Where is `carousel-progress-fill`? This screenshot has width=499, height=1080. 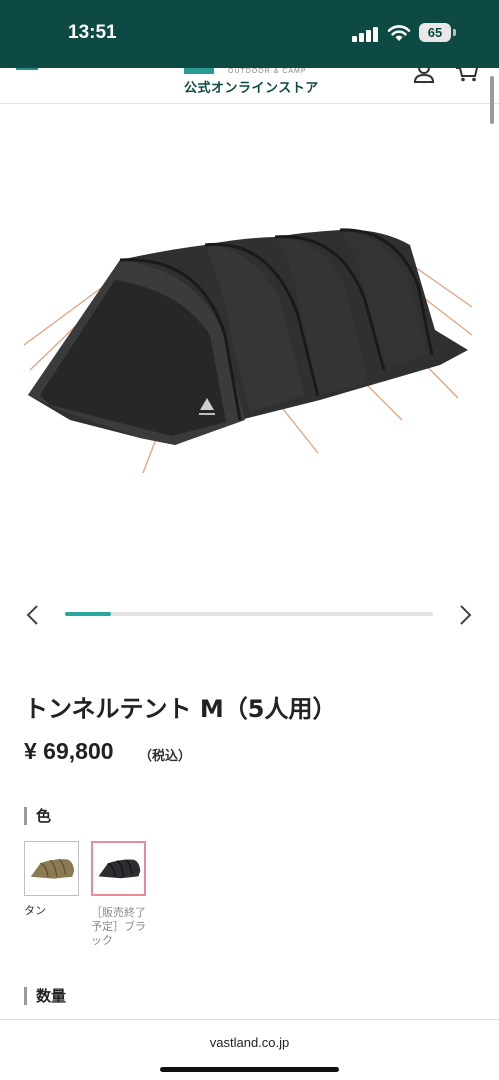 carousel-progress-fill is located at coordinates (88, 614).